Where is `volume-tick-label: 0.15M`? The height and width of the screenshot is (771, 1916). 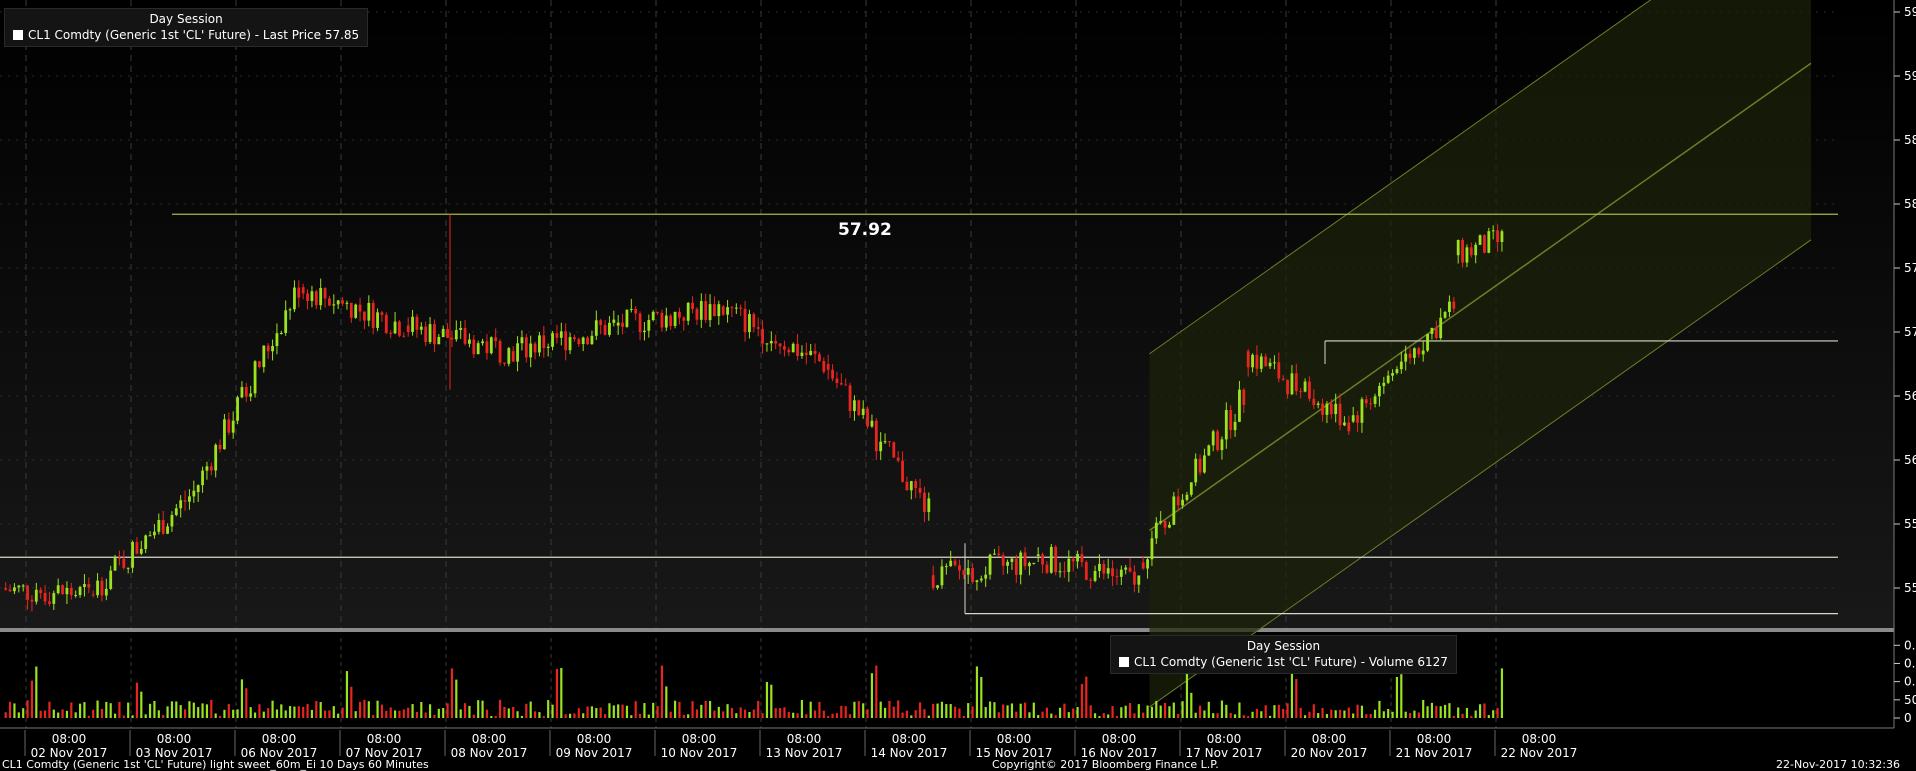
volume-tick-label: 0.15M is located at coordinates (1910, 663).